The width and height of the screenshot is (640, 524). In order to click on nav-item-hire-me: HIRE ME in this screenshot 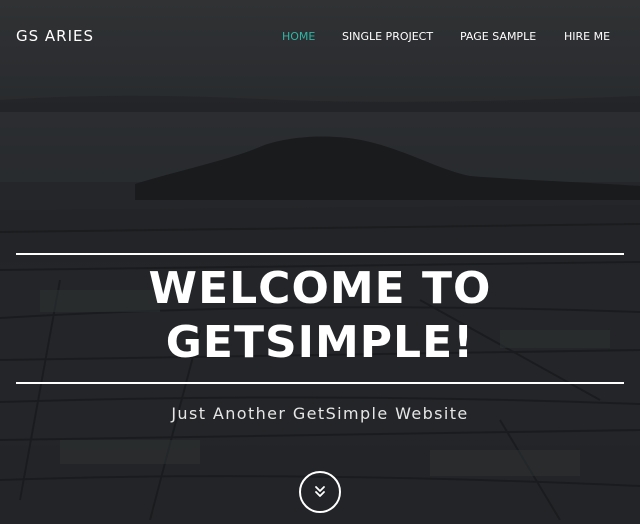, I will do `click(587, 36)`.